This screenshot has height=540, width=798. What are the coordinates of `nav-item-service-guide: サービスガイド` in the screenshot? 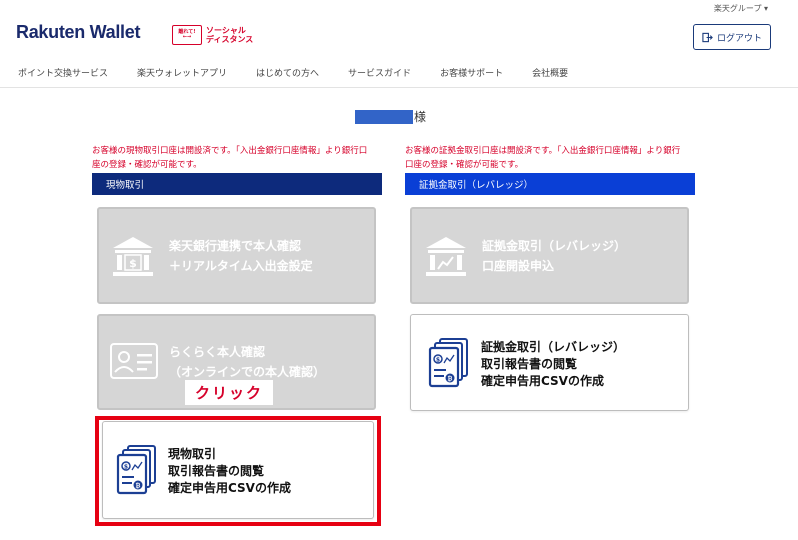 It's located at (379, 72).